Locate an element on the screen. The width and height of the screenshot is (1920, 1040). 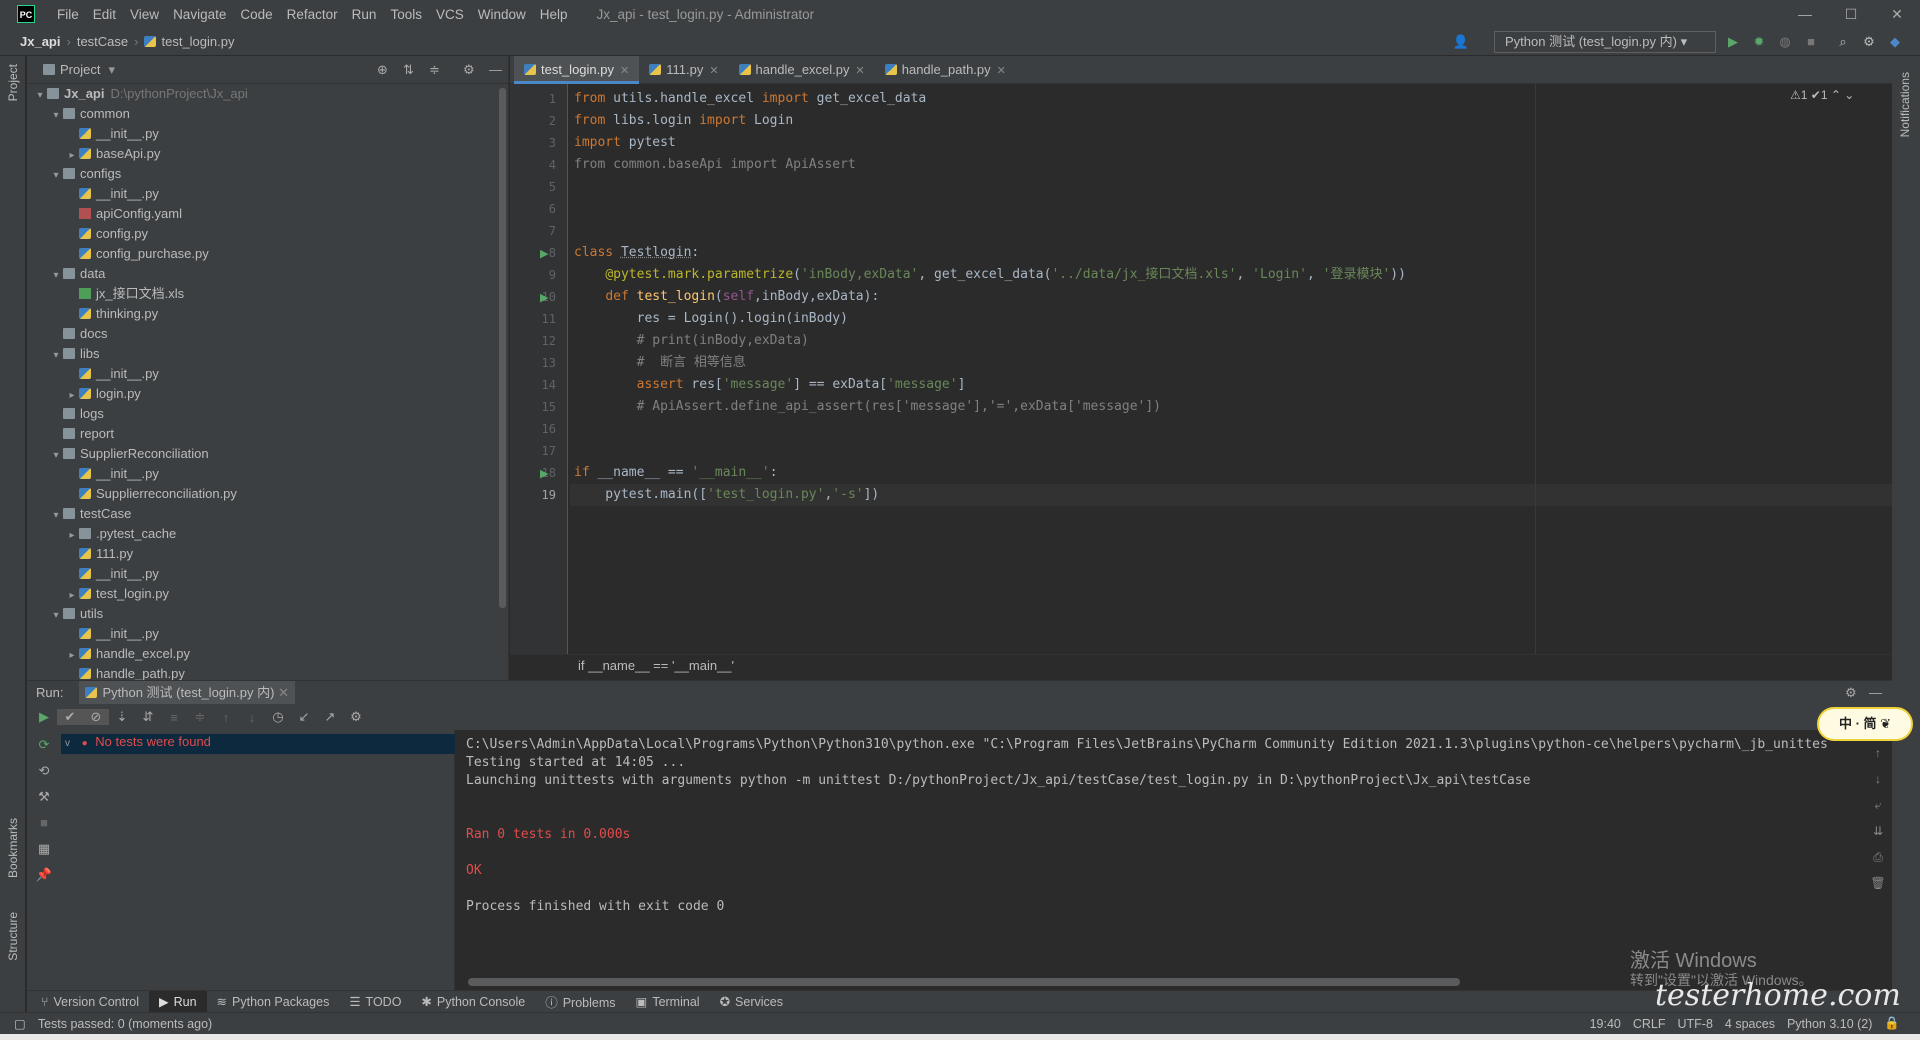
tool-tab-services: ✪ Services is located at coordinates (751, 1001).